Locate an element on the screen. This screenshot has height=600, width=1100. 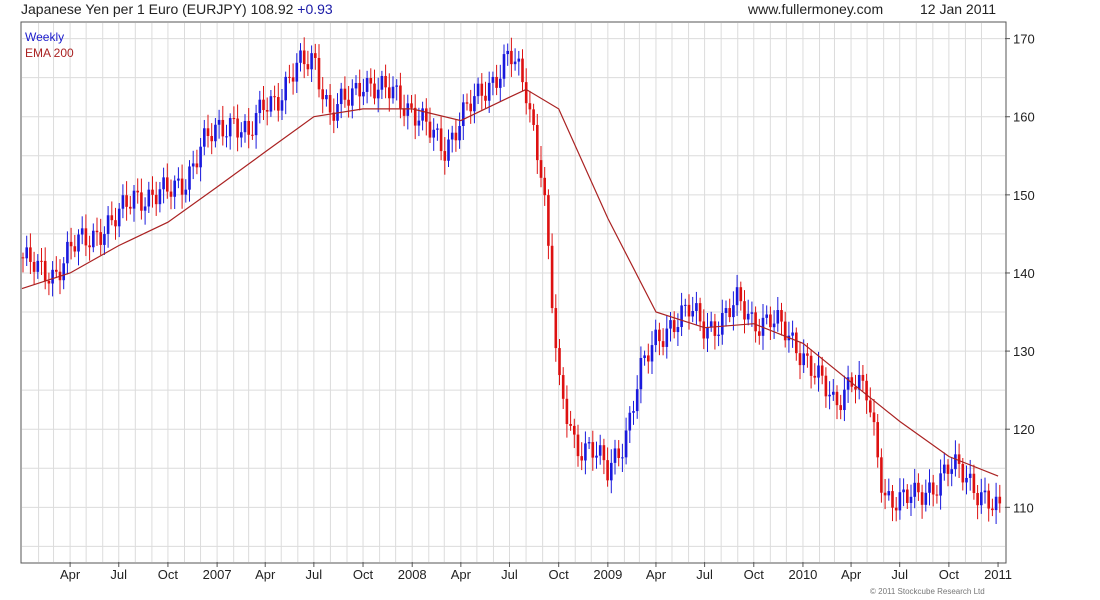
y-tick-label: 150 is located at coordinates (1024, 195).